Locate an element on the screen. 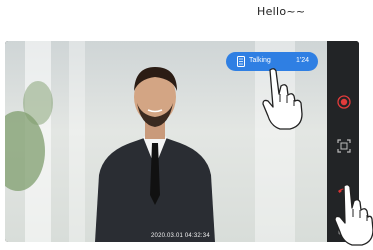  record-icon is located at coordinates (344, 102).